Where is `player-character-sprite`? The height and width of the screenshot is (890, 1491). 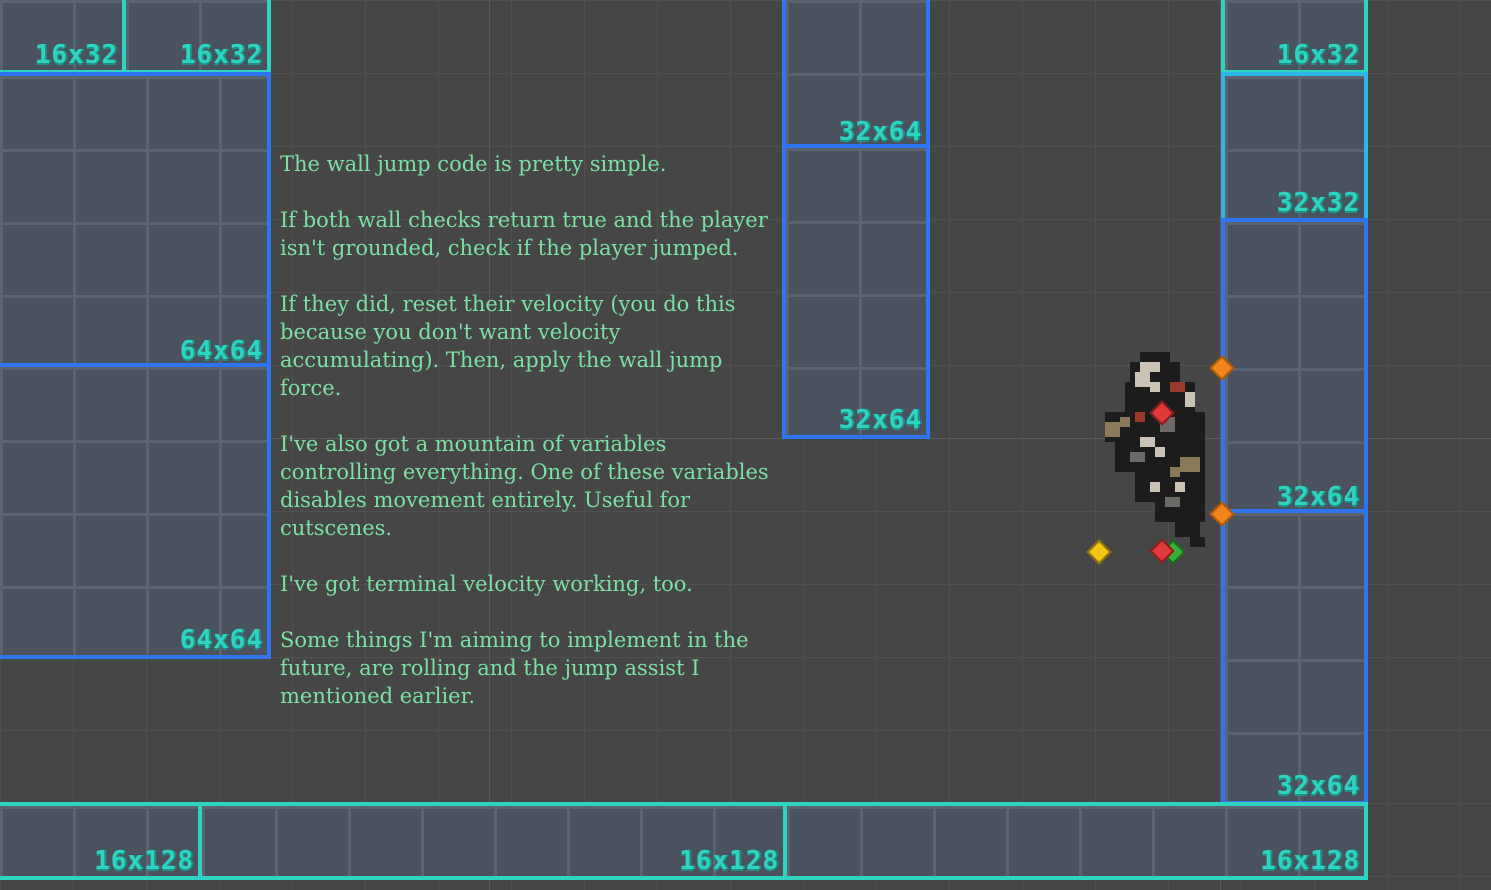
player-character-sprite is located at coordinates (1162, 449).